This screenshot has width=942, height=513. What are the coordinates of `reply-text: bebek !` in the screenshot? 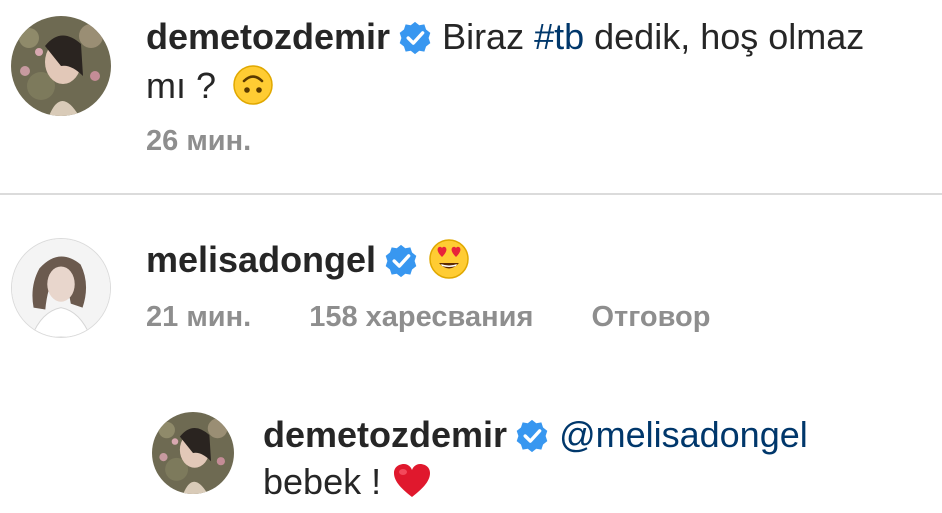 It's located at (327, 481).